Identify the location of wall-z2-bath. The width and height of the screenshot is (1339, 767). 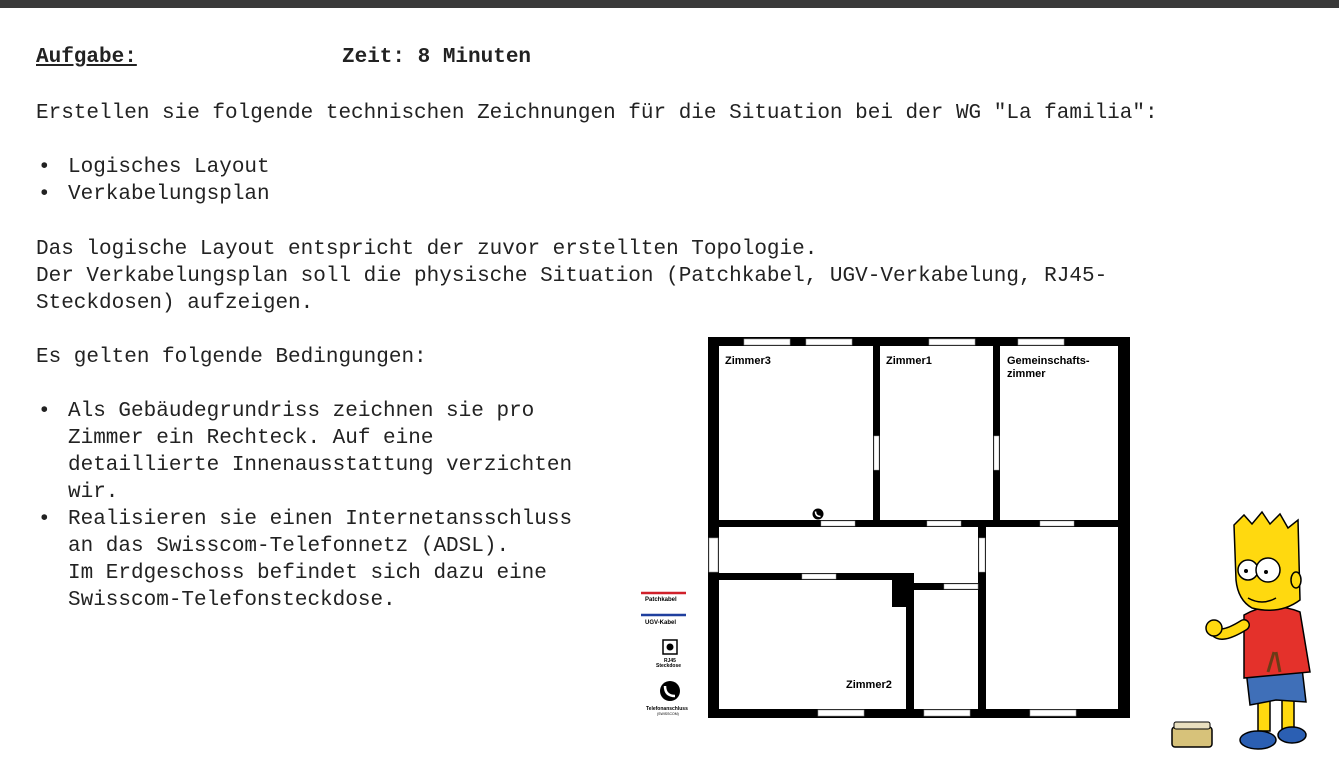
(910, 641).